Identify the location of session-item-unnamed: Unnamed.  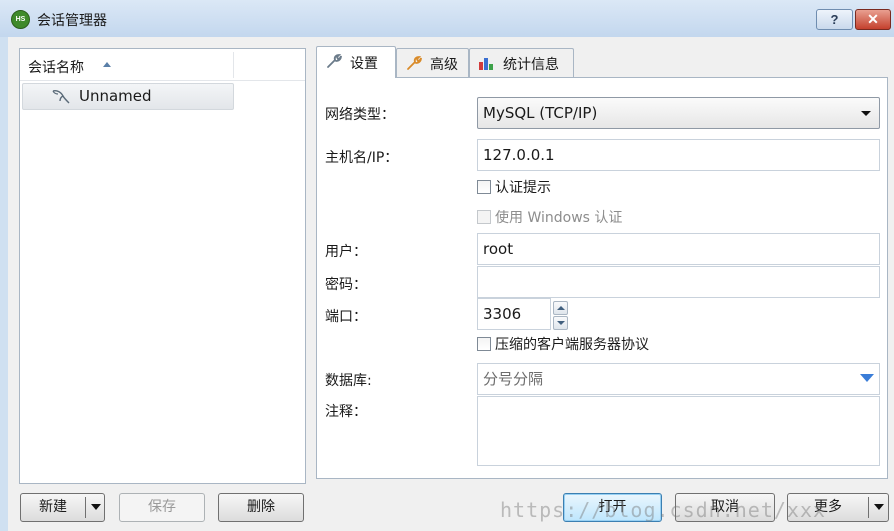
(128, 96).